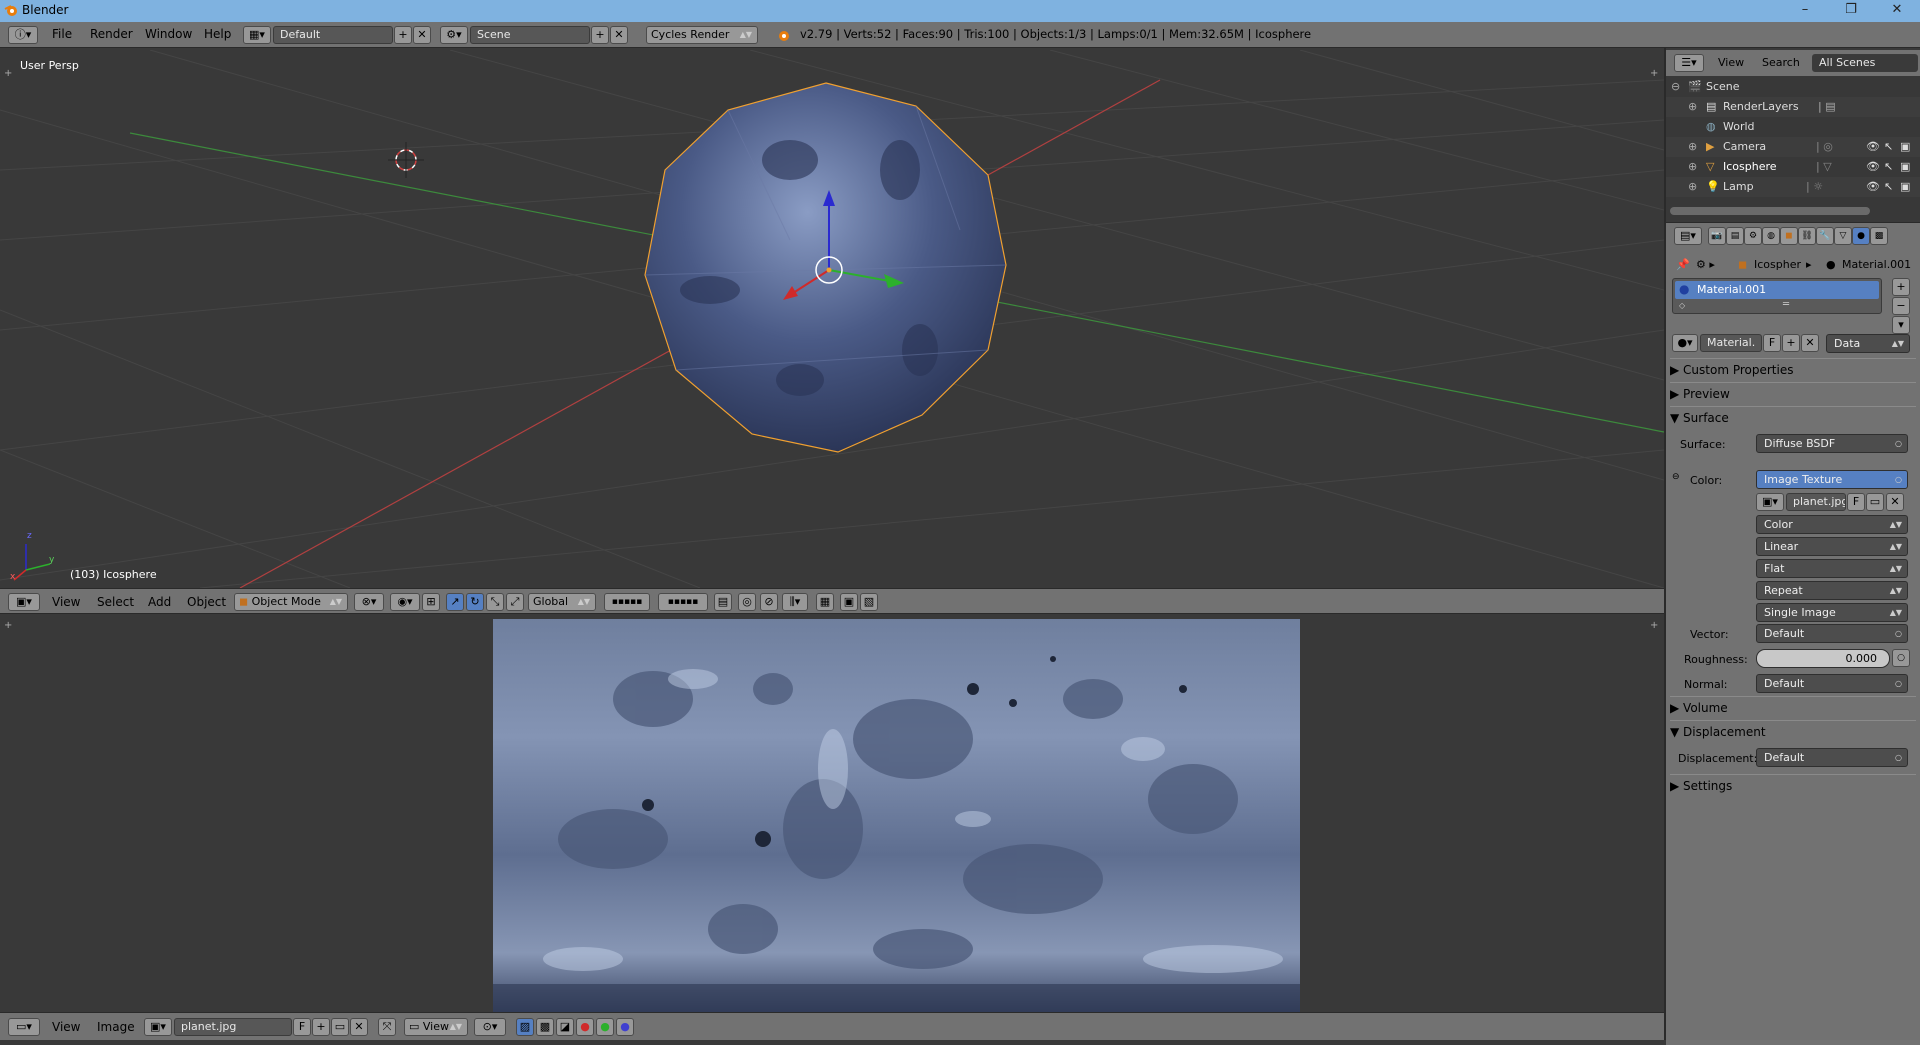 This screenshot has width=1920, height=1045. Describe the element at coordinates (1793, 127) in the screenshot. I see `outliner-item-world: ◍ World` at that location.